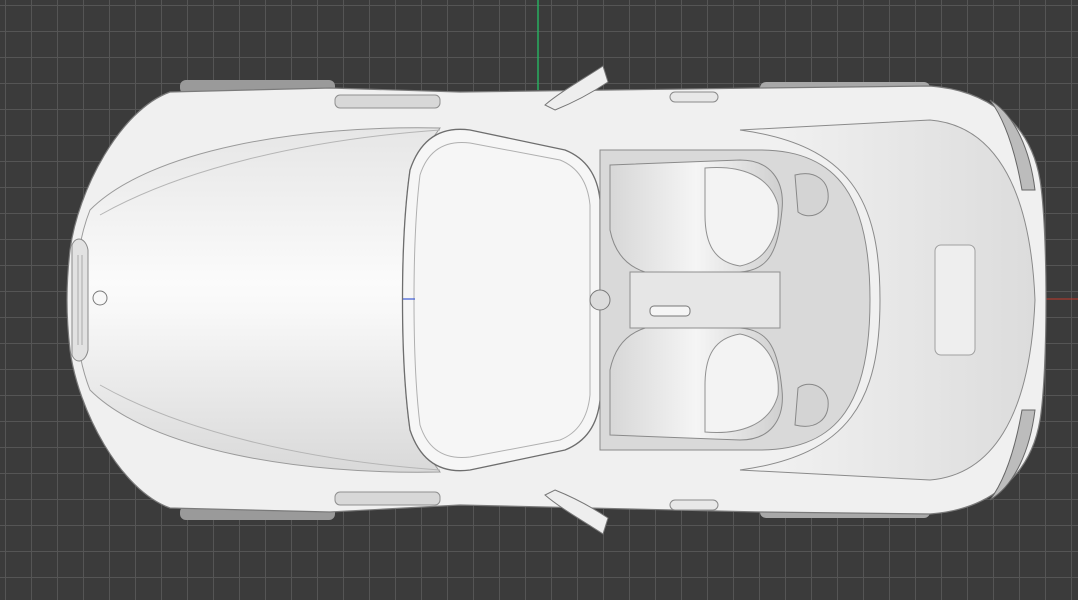 The width and height of the screenshot is (1078, 600). Describe the element at coordinates (696, 382) in the screenshot. I see `seat-passenger` at that location.